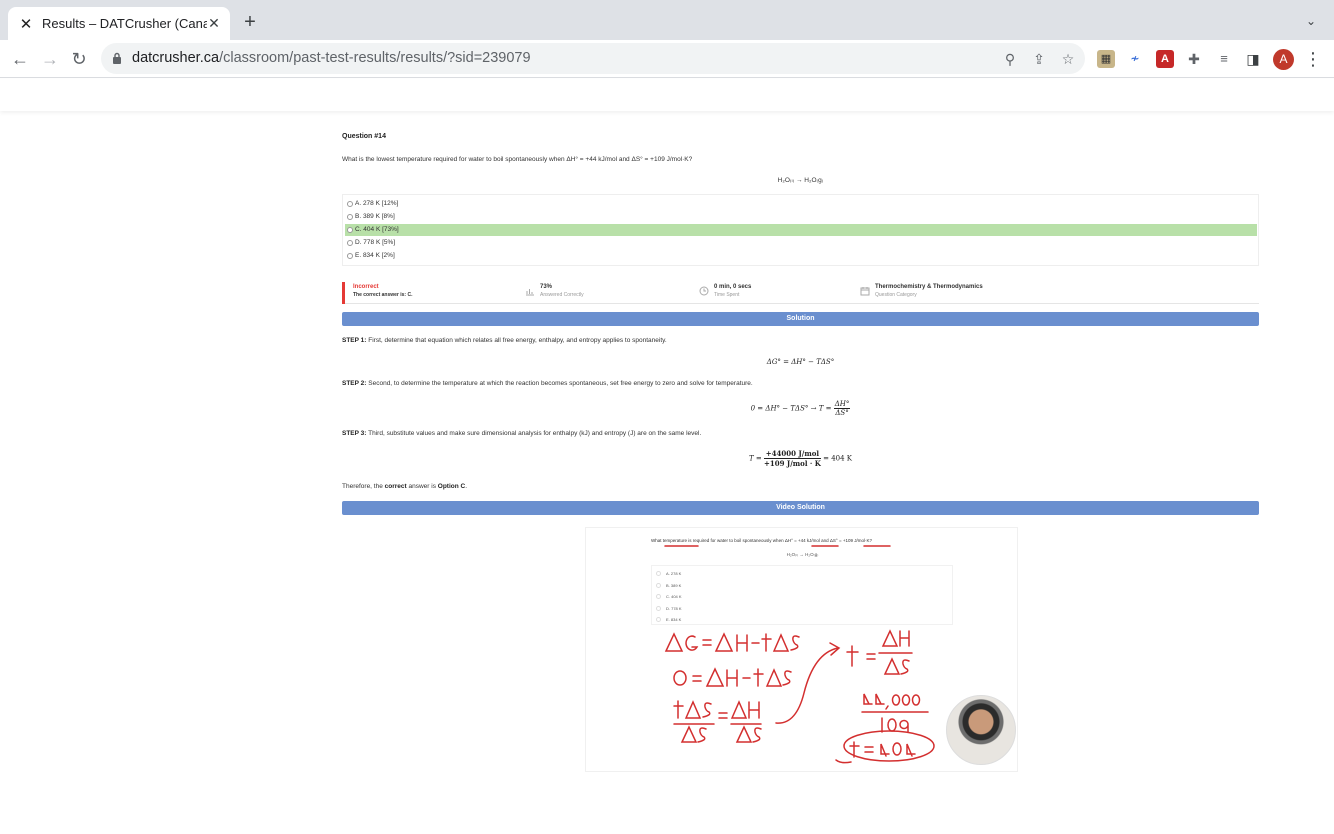  I want to click on waveform-extension-icon: ≁, so click(1135, 59).